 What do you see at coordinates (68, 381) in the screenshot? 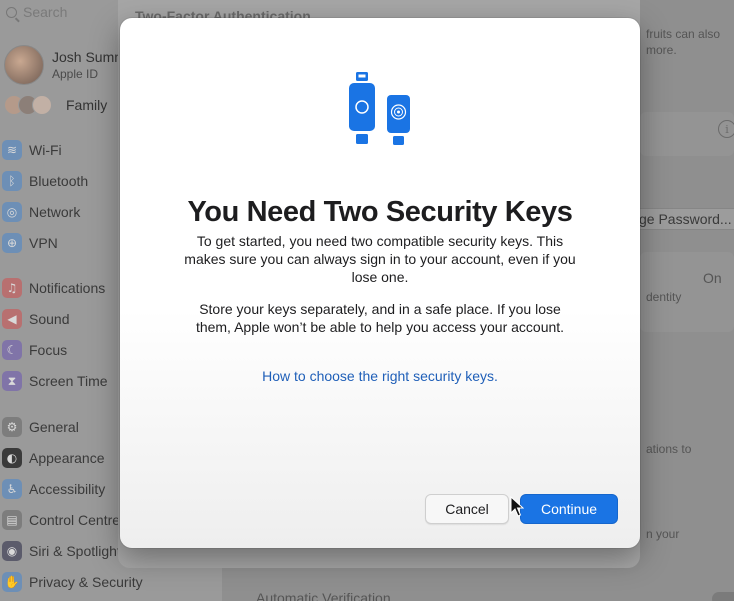
I see `sidebar-item-label: Screen Time` at bounding box center [68, 381].